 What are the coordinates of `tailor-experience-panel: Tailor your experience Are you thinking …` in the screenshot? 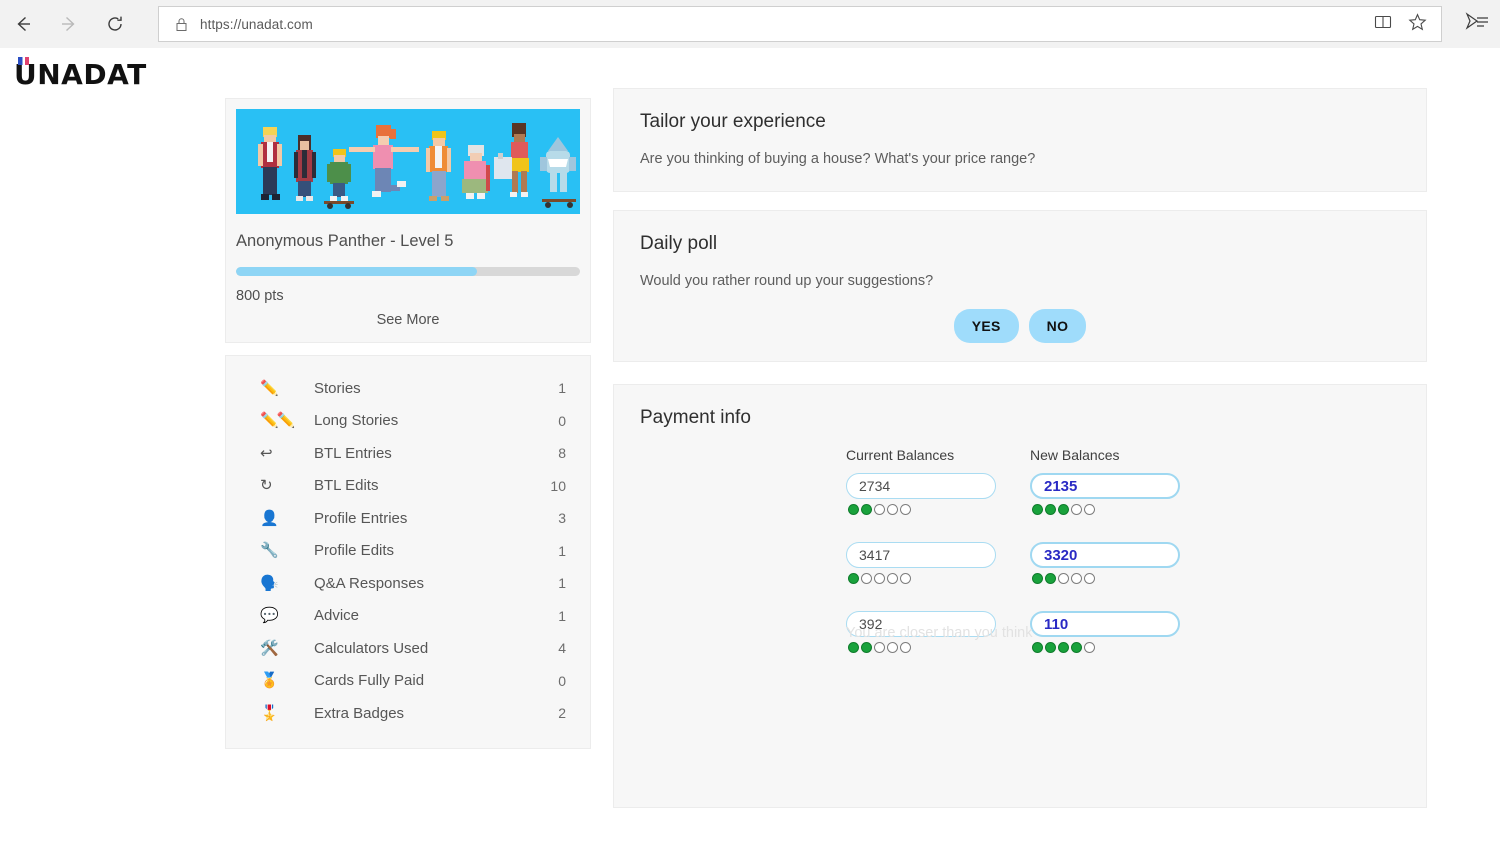 It's located at (1020, 140).